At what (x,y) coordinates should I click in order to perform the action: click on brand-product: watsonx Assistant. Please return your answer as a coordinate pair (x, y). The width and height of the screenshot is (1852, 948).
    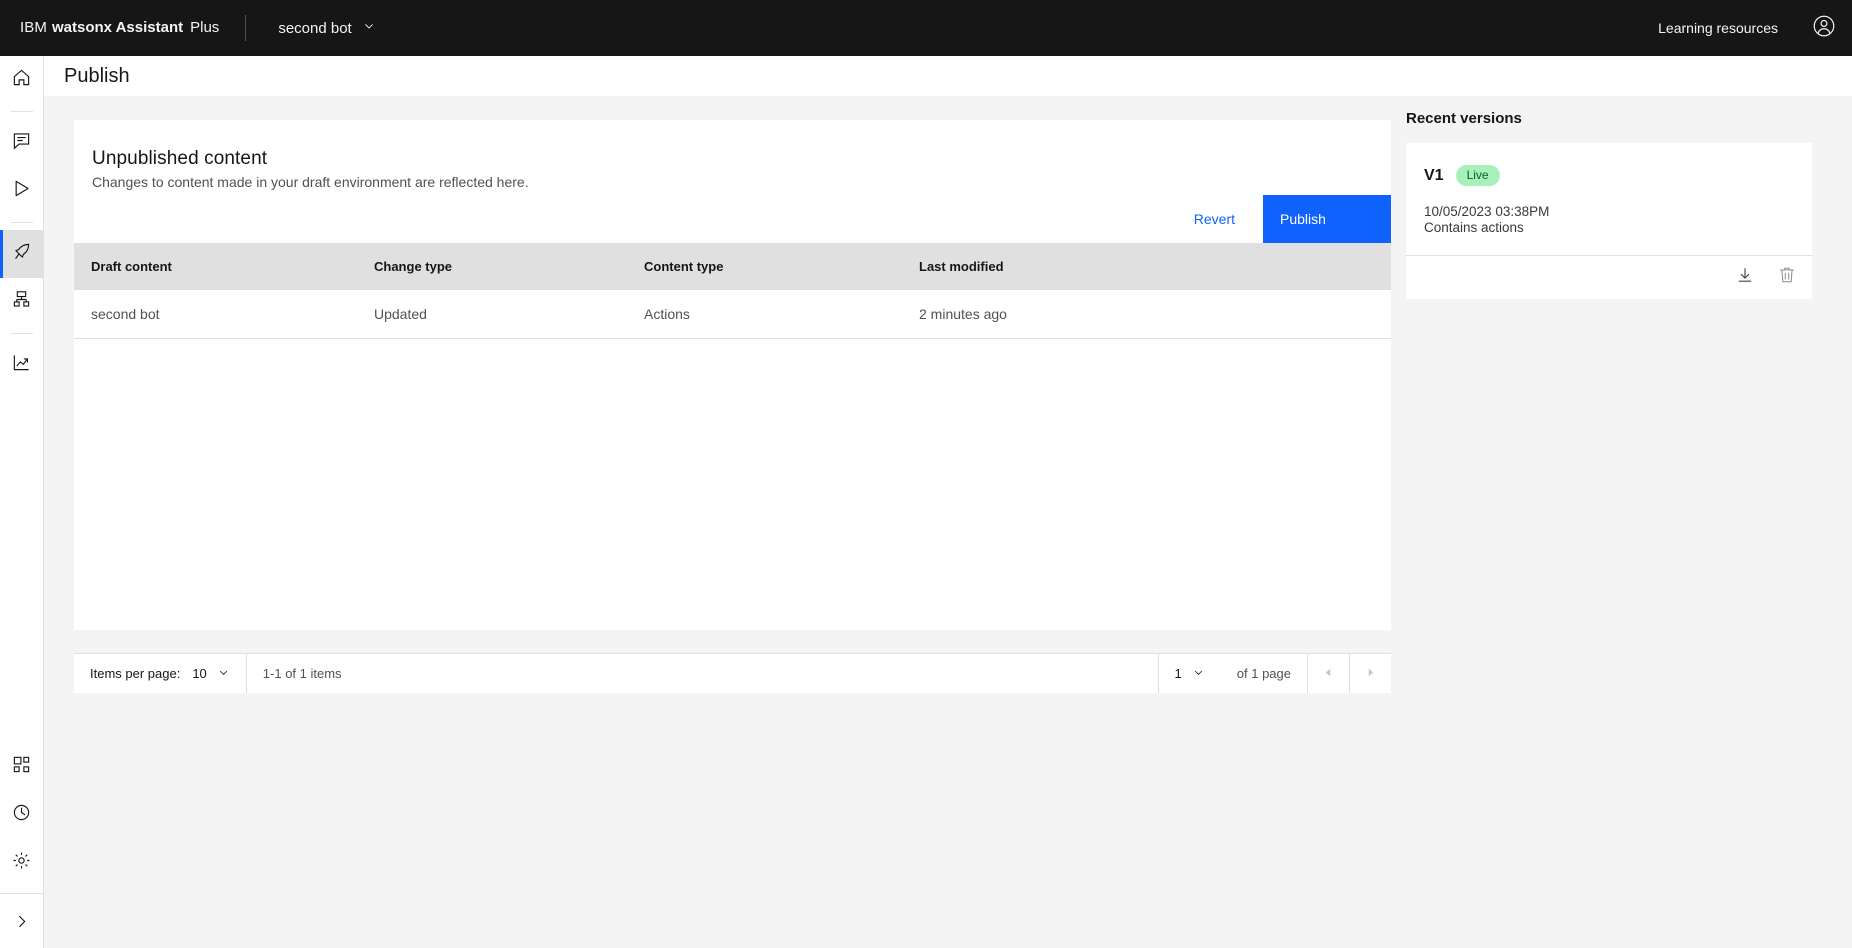
    Looking at the image, I should click on (117, 27).